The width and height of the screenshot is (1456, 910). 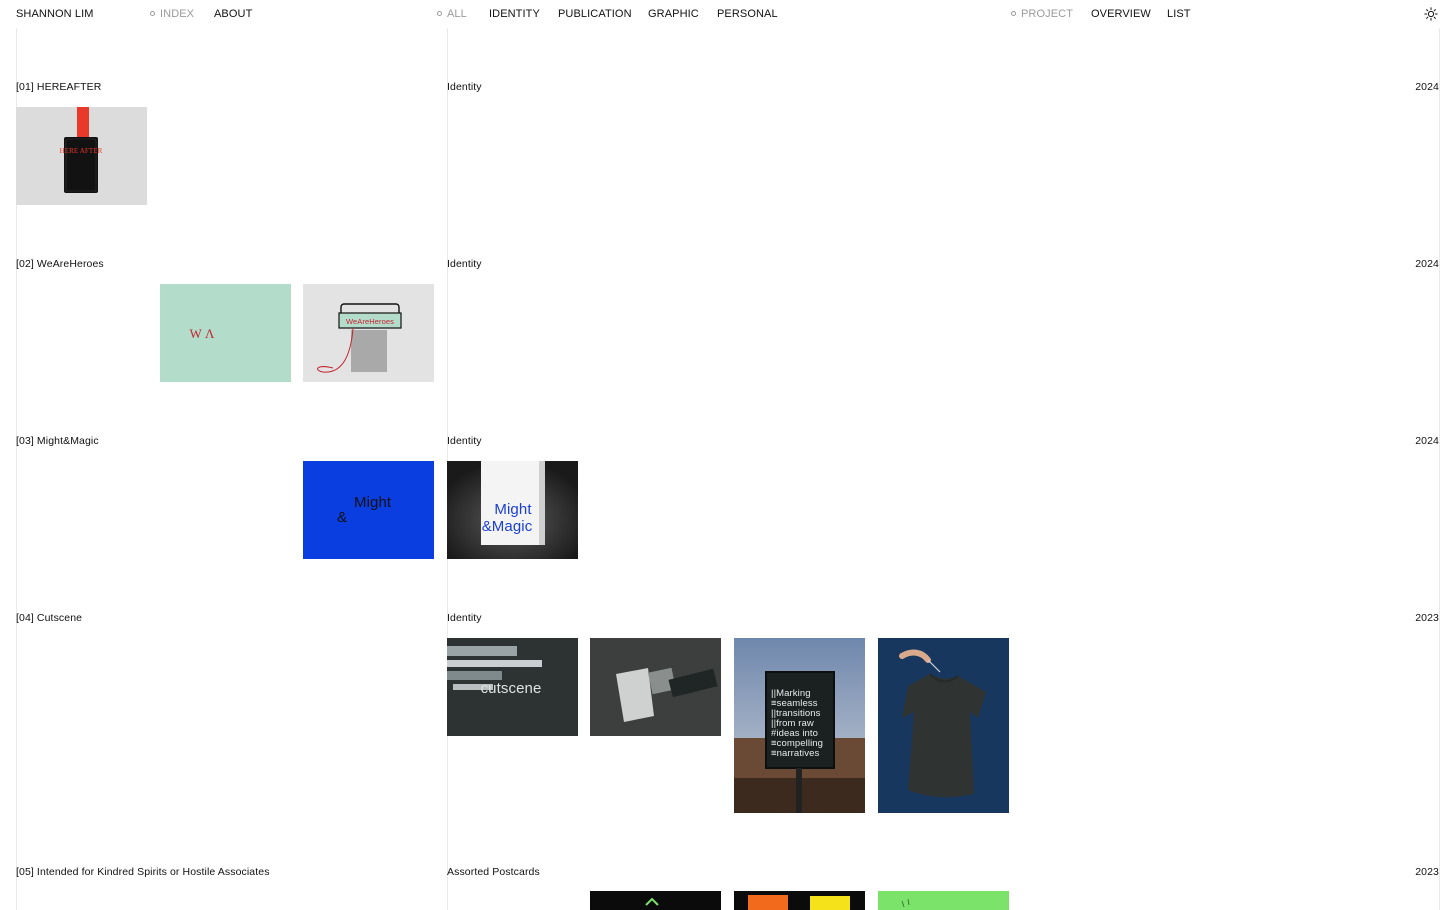 I want to click on filter-graphic: GRAPHIC, so click(x=673, y=14).